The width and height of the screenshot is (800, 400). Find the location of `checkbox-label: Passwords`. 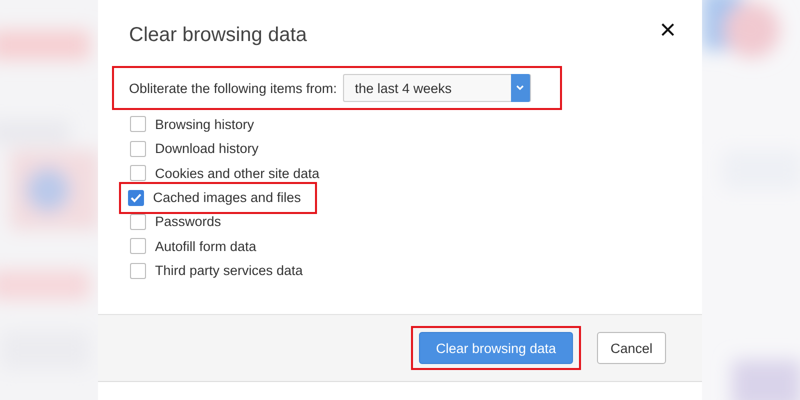

checkbox-label: Passwords is located at coordinates (188, 222).